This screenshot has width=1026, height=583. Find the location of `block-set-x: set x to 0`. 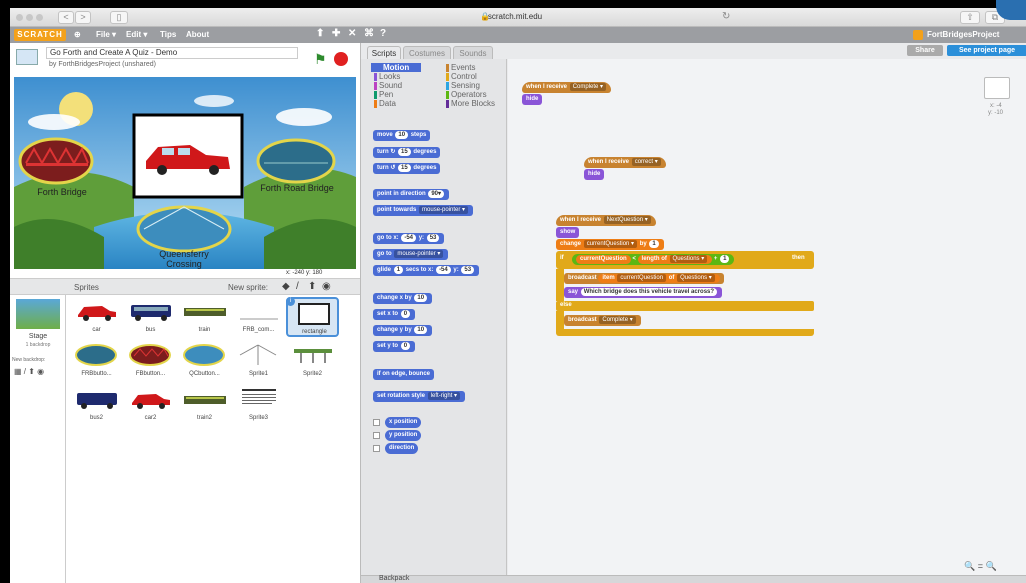

block-set-x: set x to 0 is located at coordinates (394, 314).